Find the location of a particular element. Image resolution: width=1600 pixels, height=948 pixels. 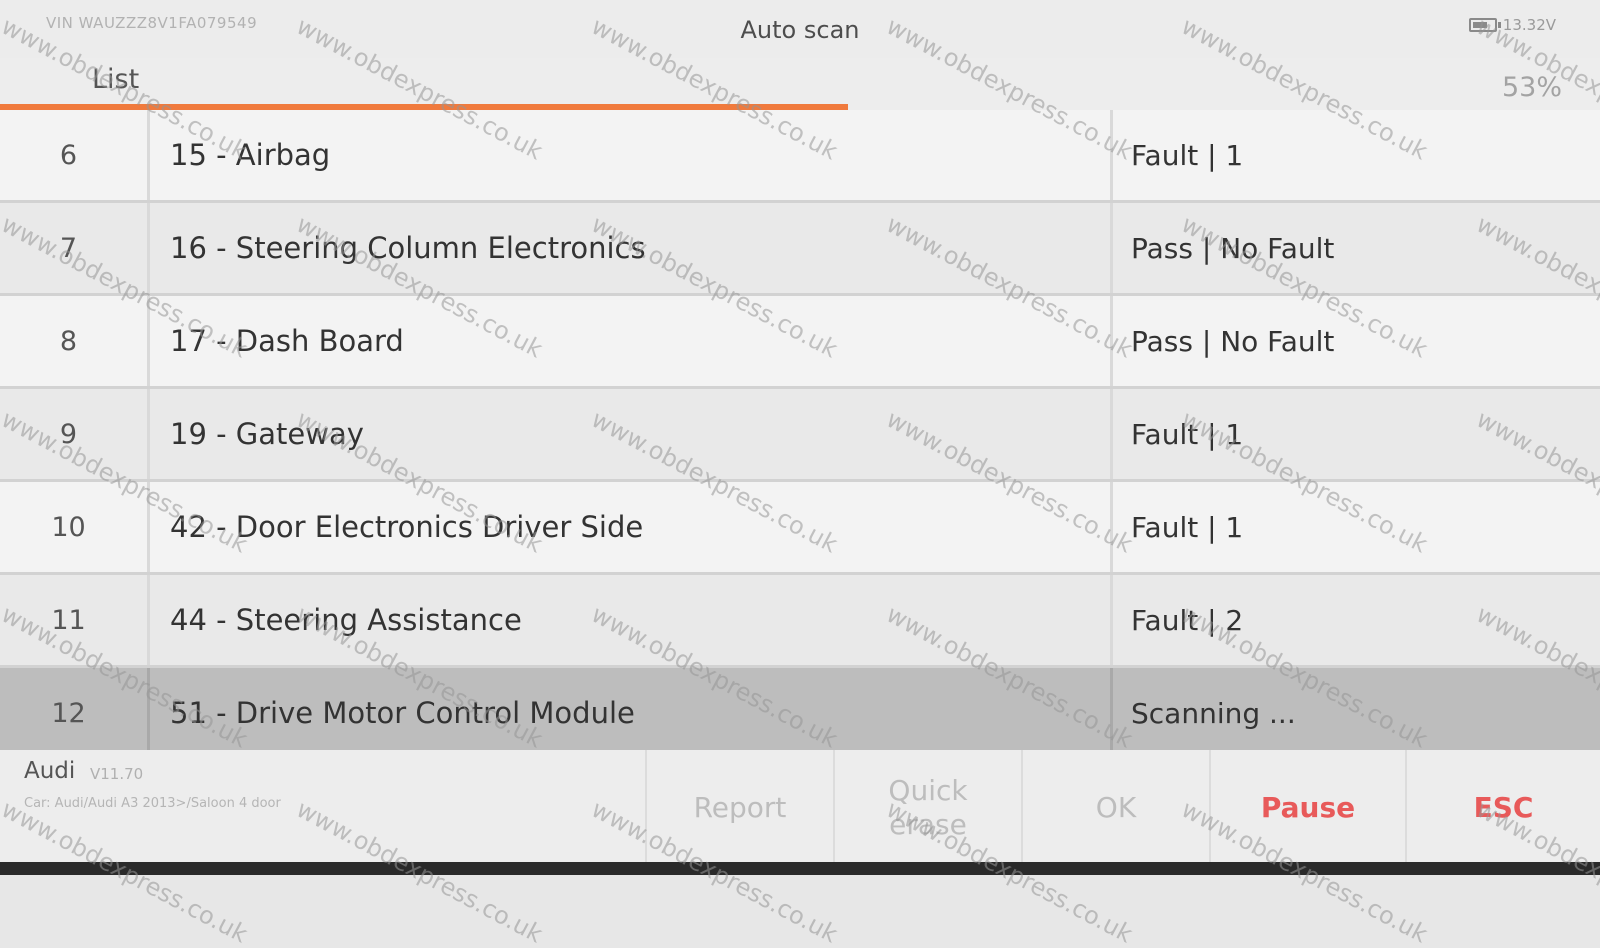

module-name: 19 - Gateway is located at coordinates (267, 434).